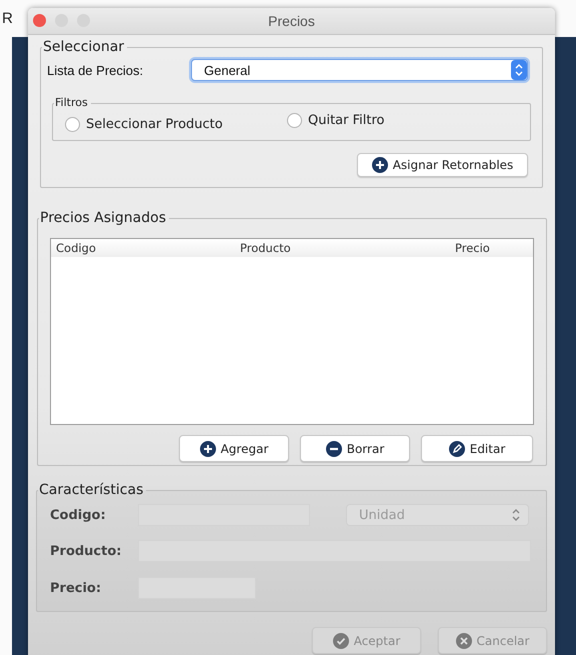 This screenshot has width=576, height=655. Describe the element at coordinates (519, 70) in the screenshot. I see `stepper-icon` at that location.